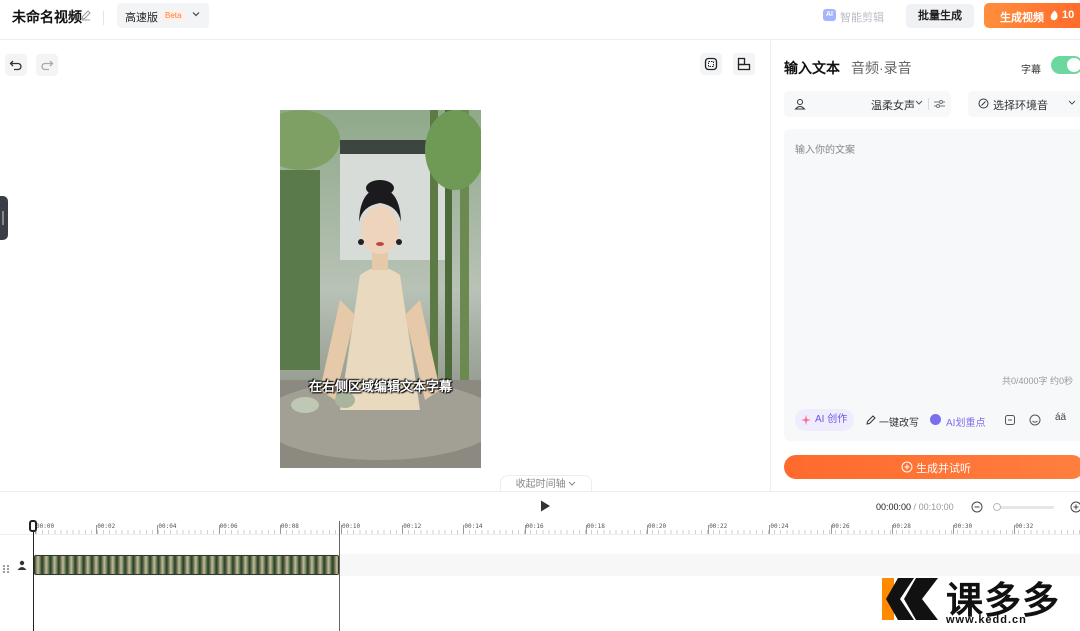 The height and width of the screenshot is (631, 1080). Describe the element at coordinates (545, 506) in the screenshot. I see `play-icon` at that location.